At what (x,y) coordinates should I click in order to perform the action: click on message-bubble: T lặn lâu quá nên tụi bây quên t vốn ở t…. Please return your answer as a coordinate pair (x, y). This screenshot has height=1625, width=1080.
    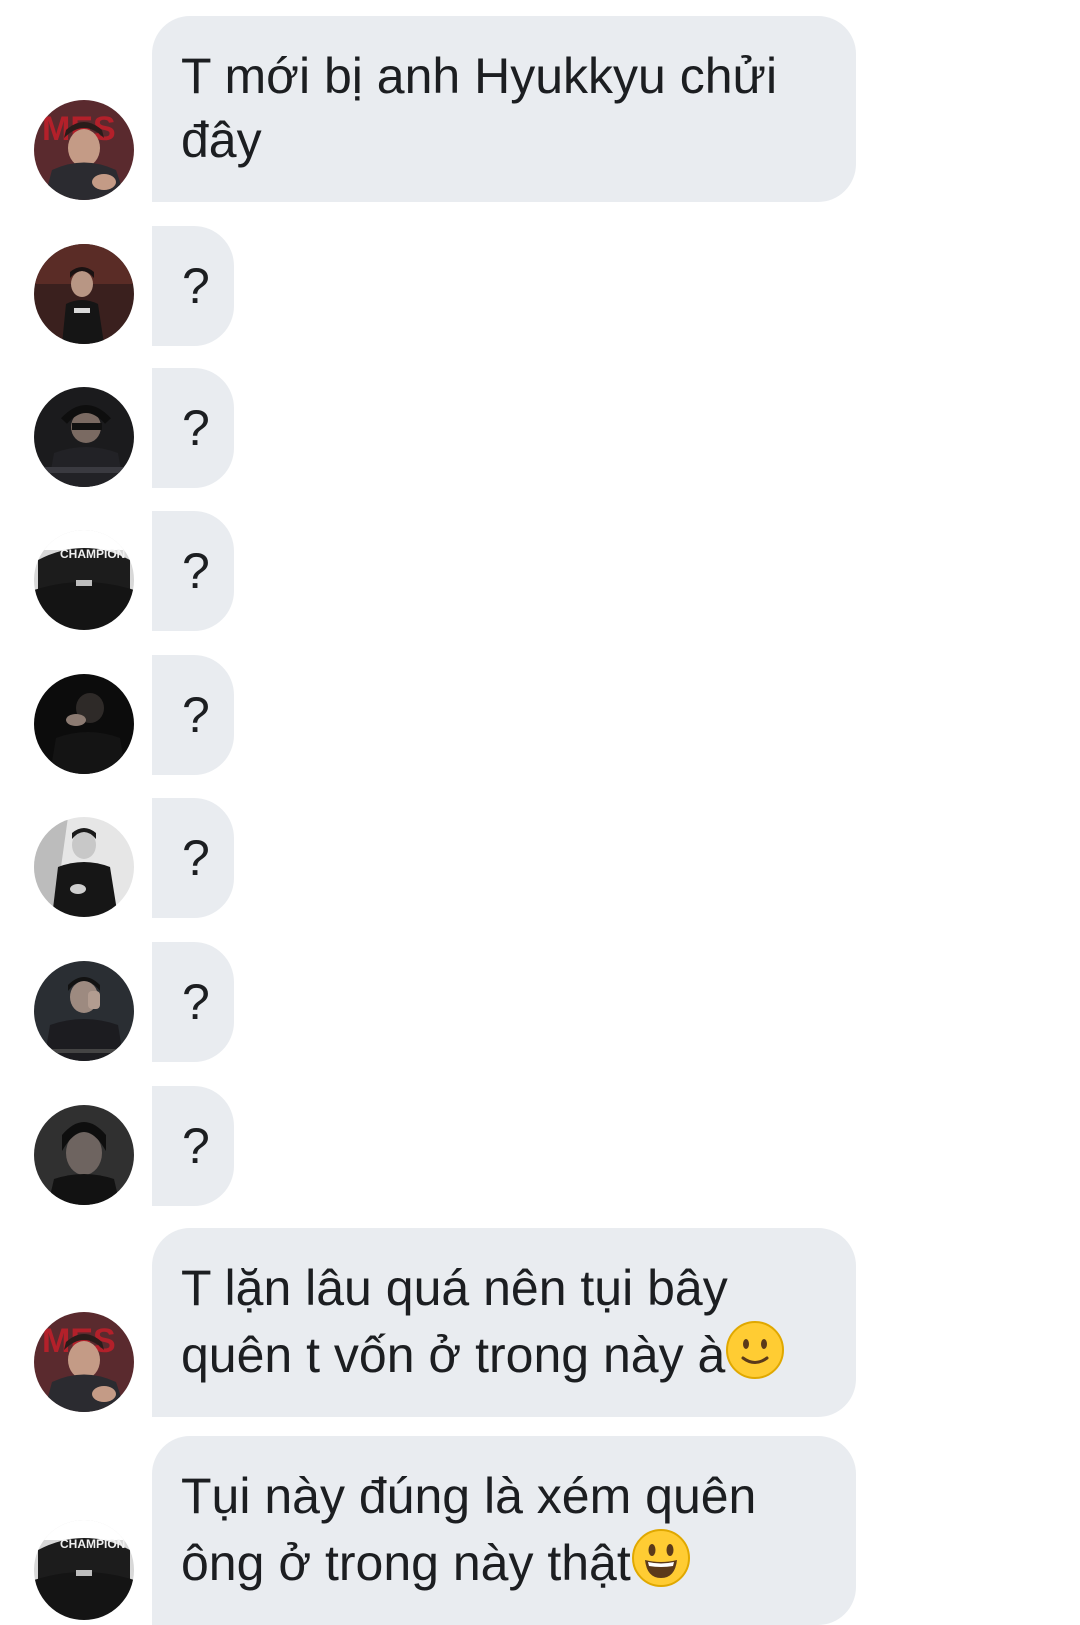
    Looking at the image, I should click on (504, 1322).